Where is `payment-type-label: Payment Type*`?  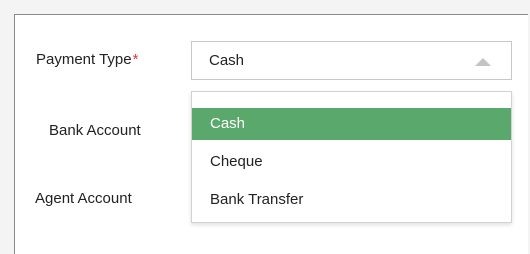 payment-type-label: Payment Type* is located at coordinates (87, 59).